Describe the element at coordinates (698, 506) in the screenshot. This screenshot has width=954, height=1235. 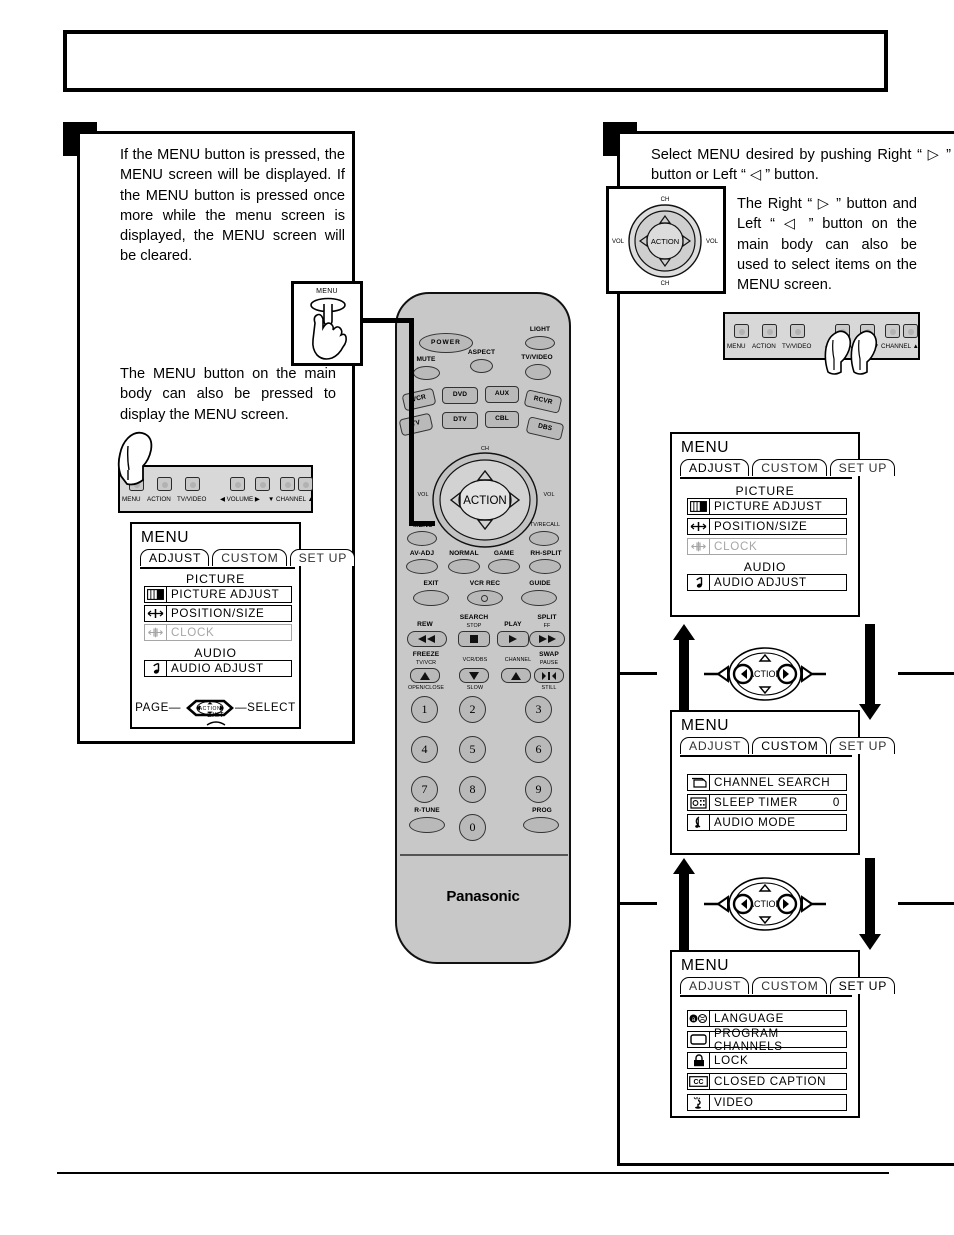
I see `picture-bars-icon` at that location.